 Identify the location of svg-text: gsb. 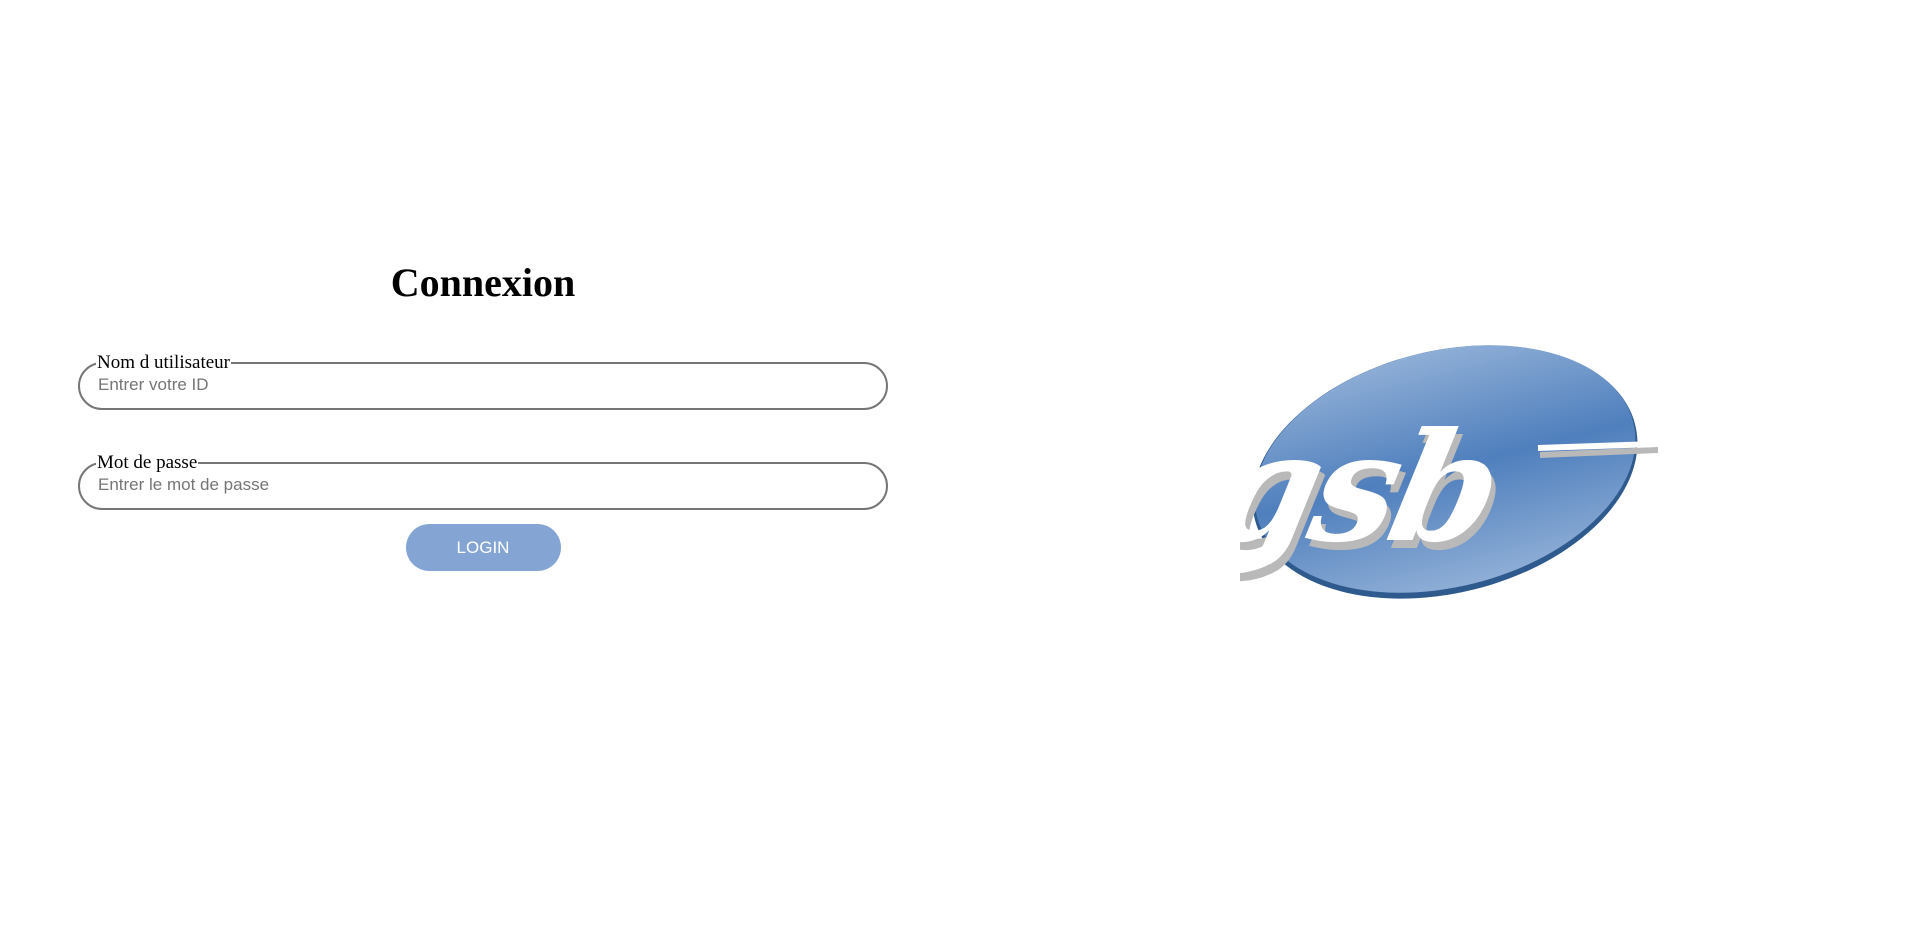
(1376, 488).